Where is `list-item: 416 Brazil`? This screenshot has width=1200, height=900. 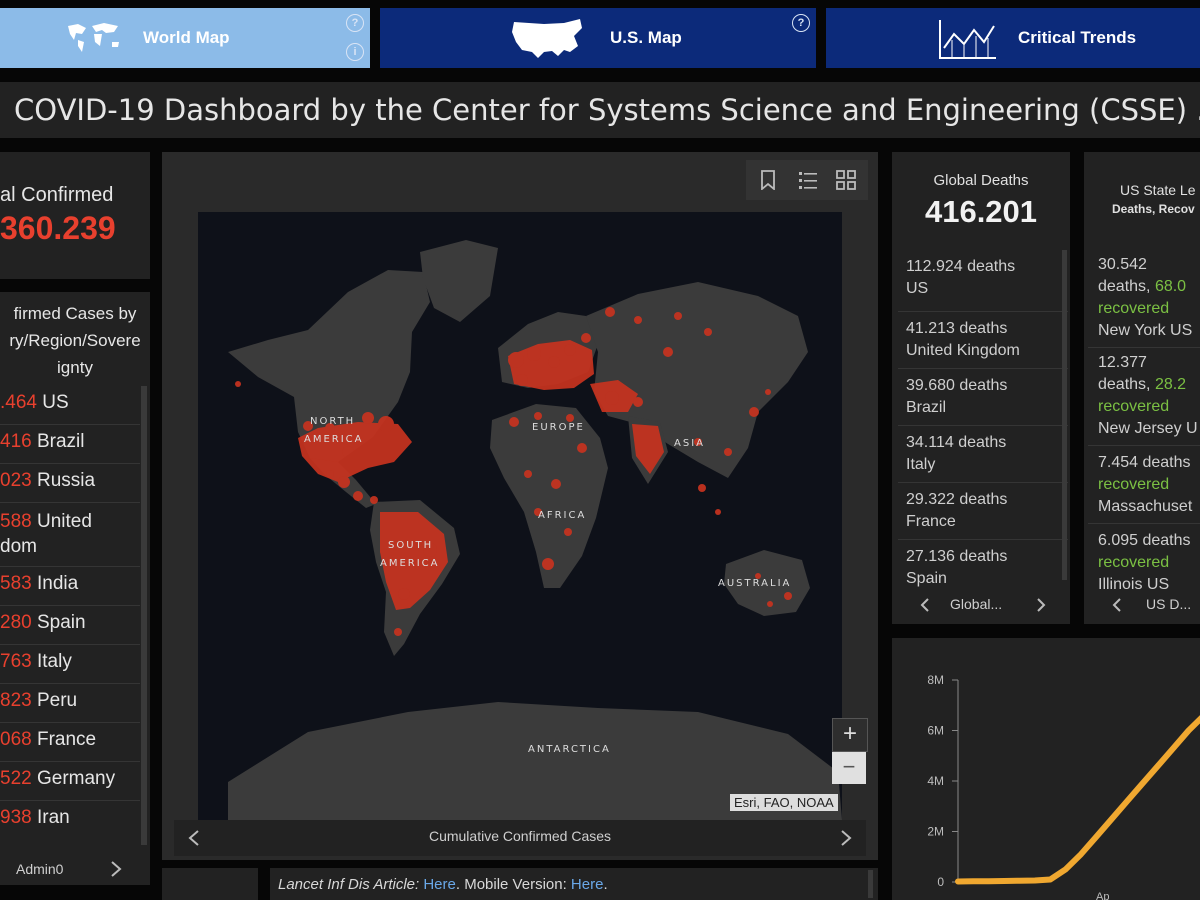 list-item: 416 Brazil is located at coordinates (70, 444).